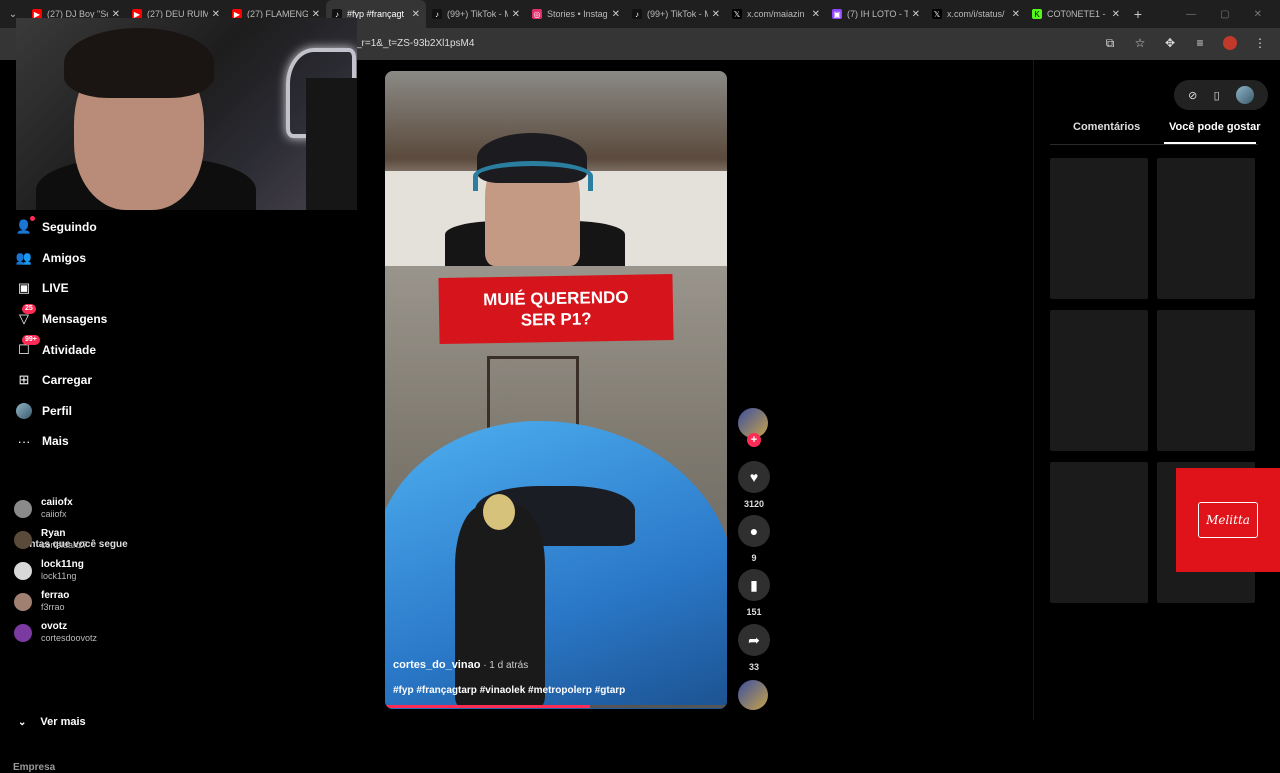  I want to click on account-handle: f3rrao, so click(53, 607).